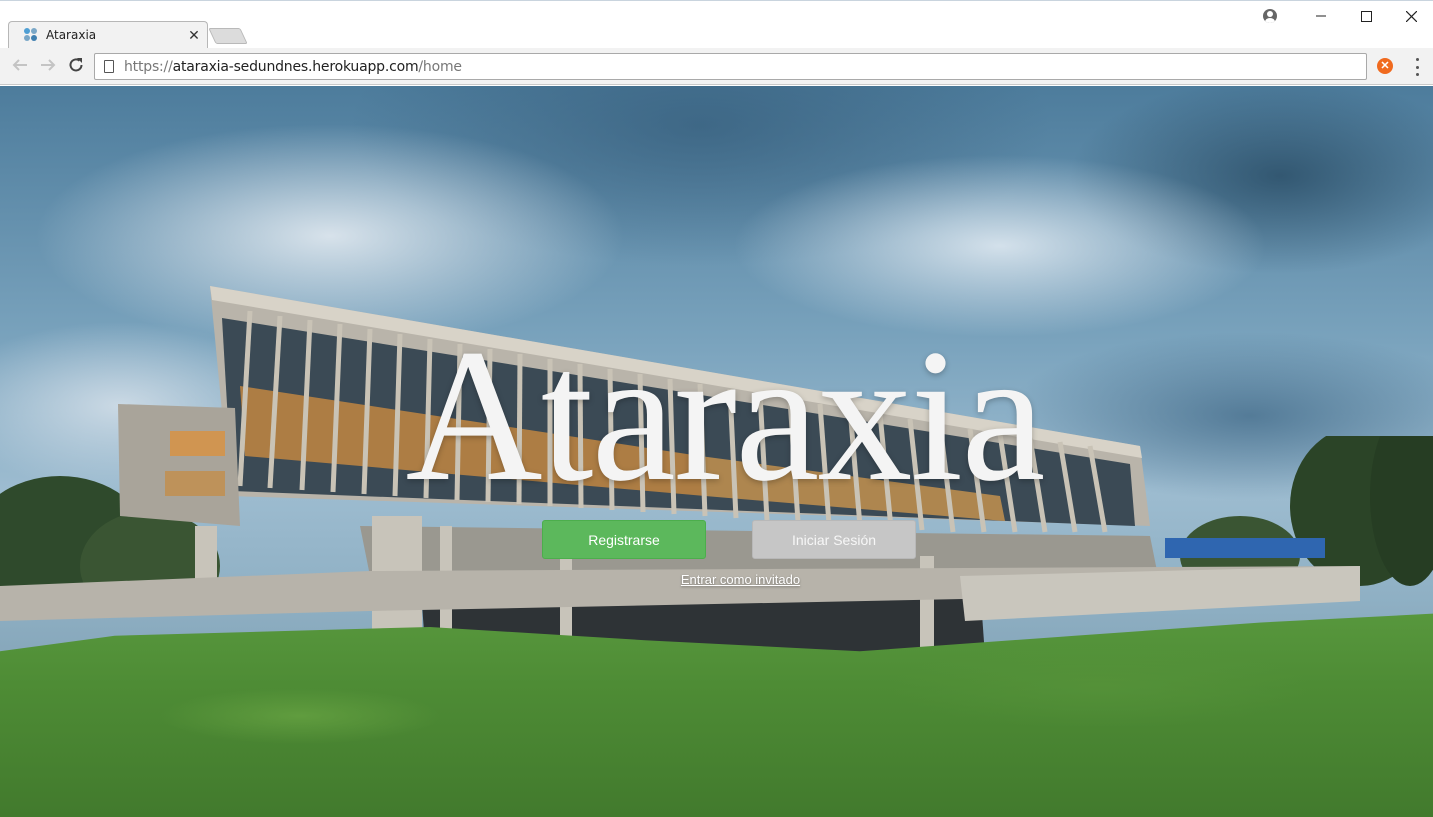 Image resolution: width=1433 pixels, height=817 pixels. Describe the element at coordinates (624, 539) in the screenshot. I see `register-button: Registrarse` at that location.